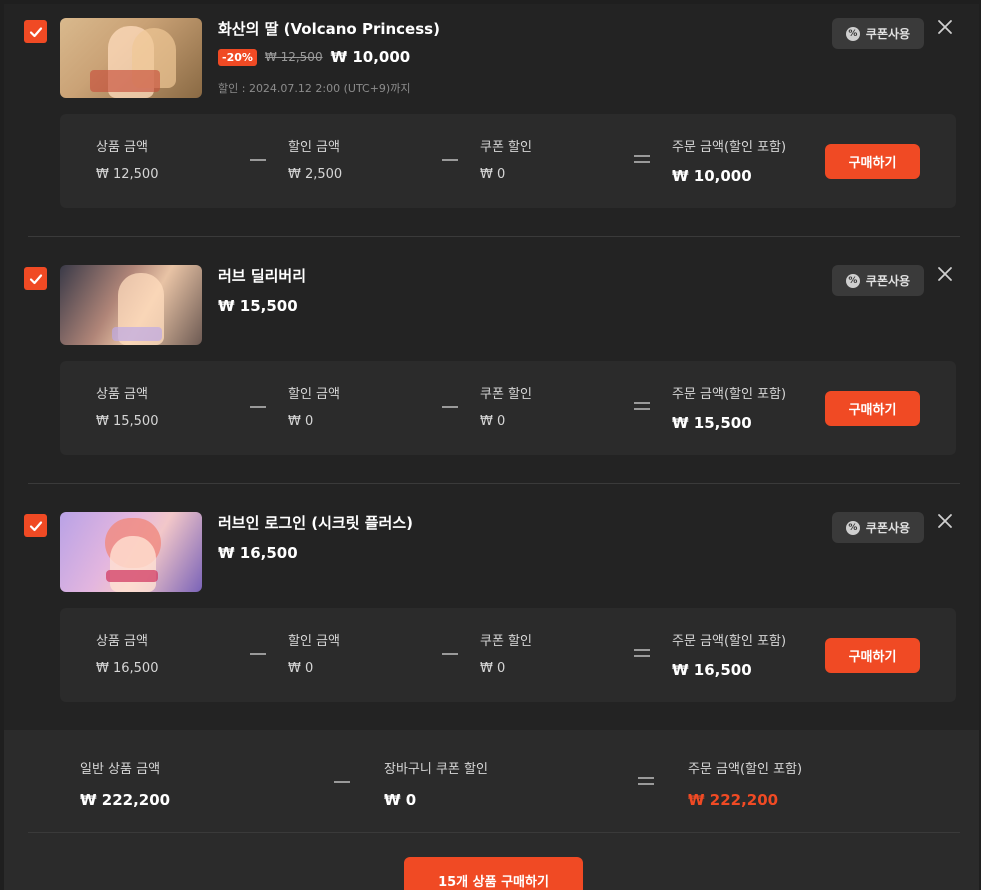  What do you see at coordinates (436, 769) in the screenshot?
I see `cart-coupon-discount-label: 장바구니 쿠폰 할인` at bounding box center [436, 769].